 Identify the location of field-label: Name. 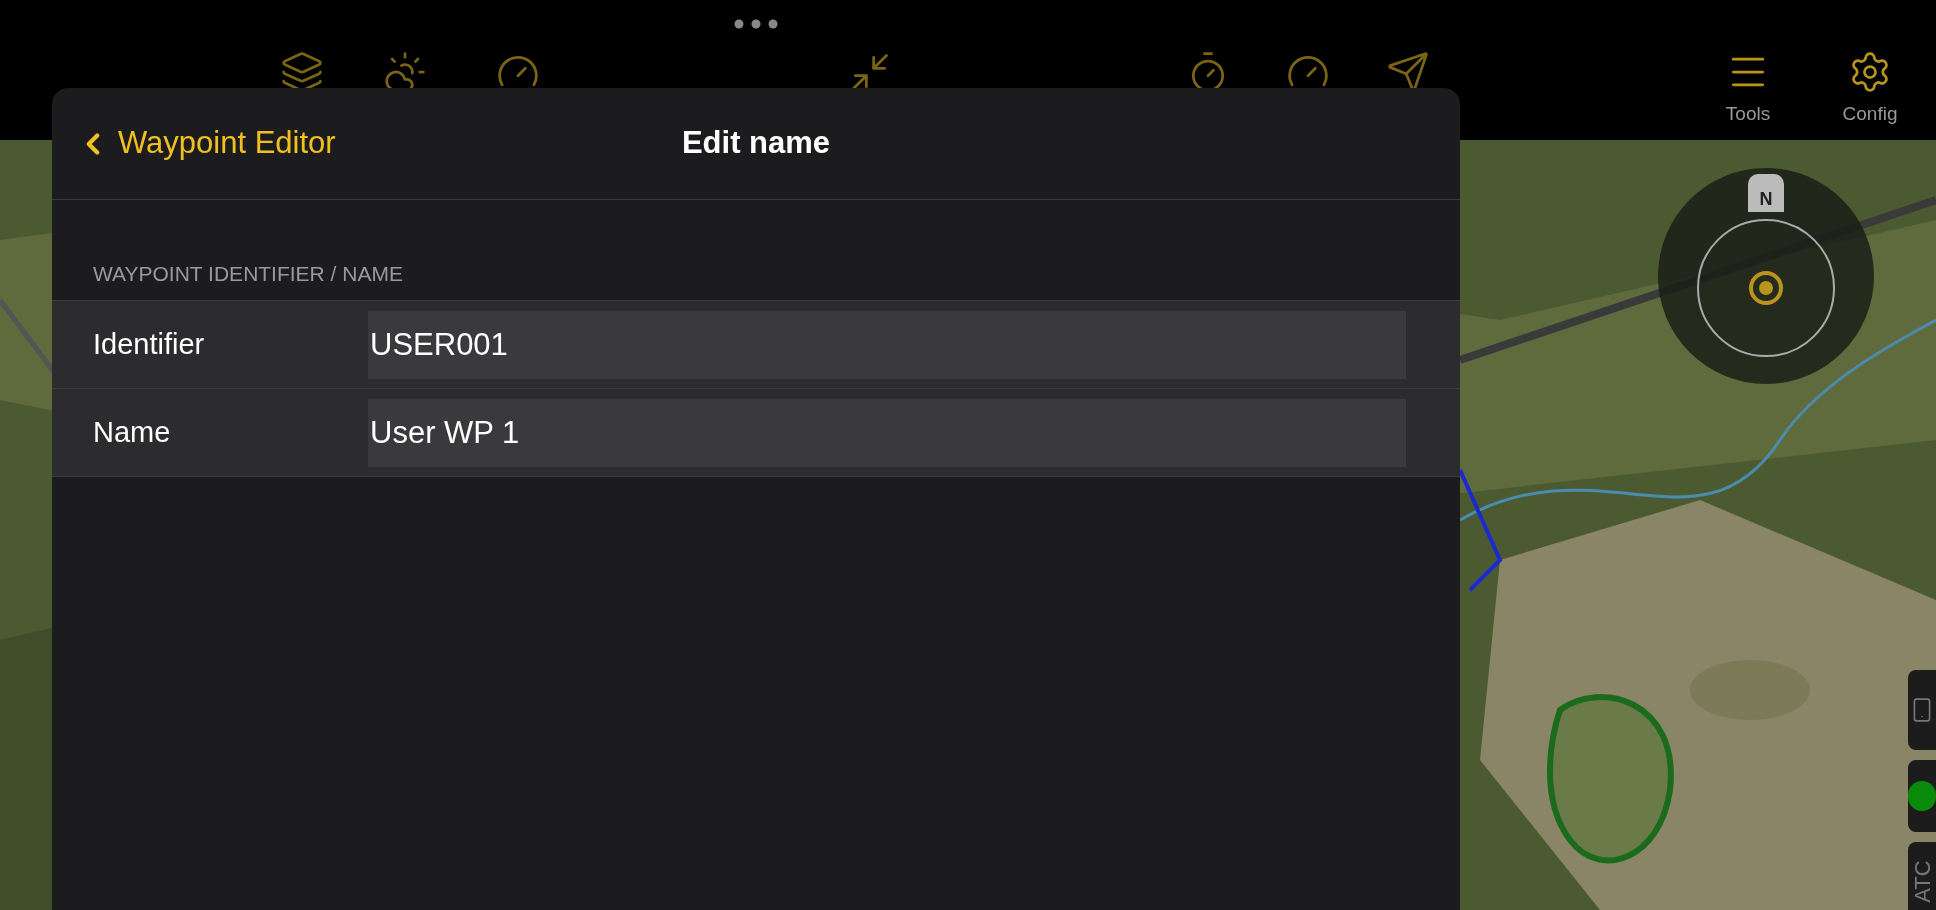
(132, 432).